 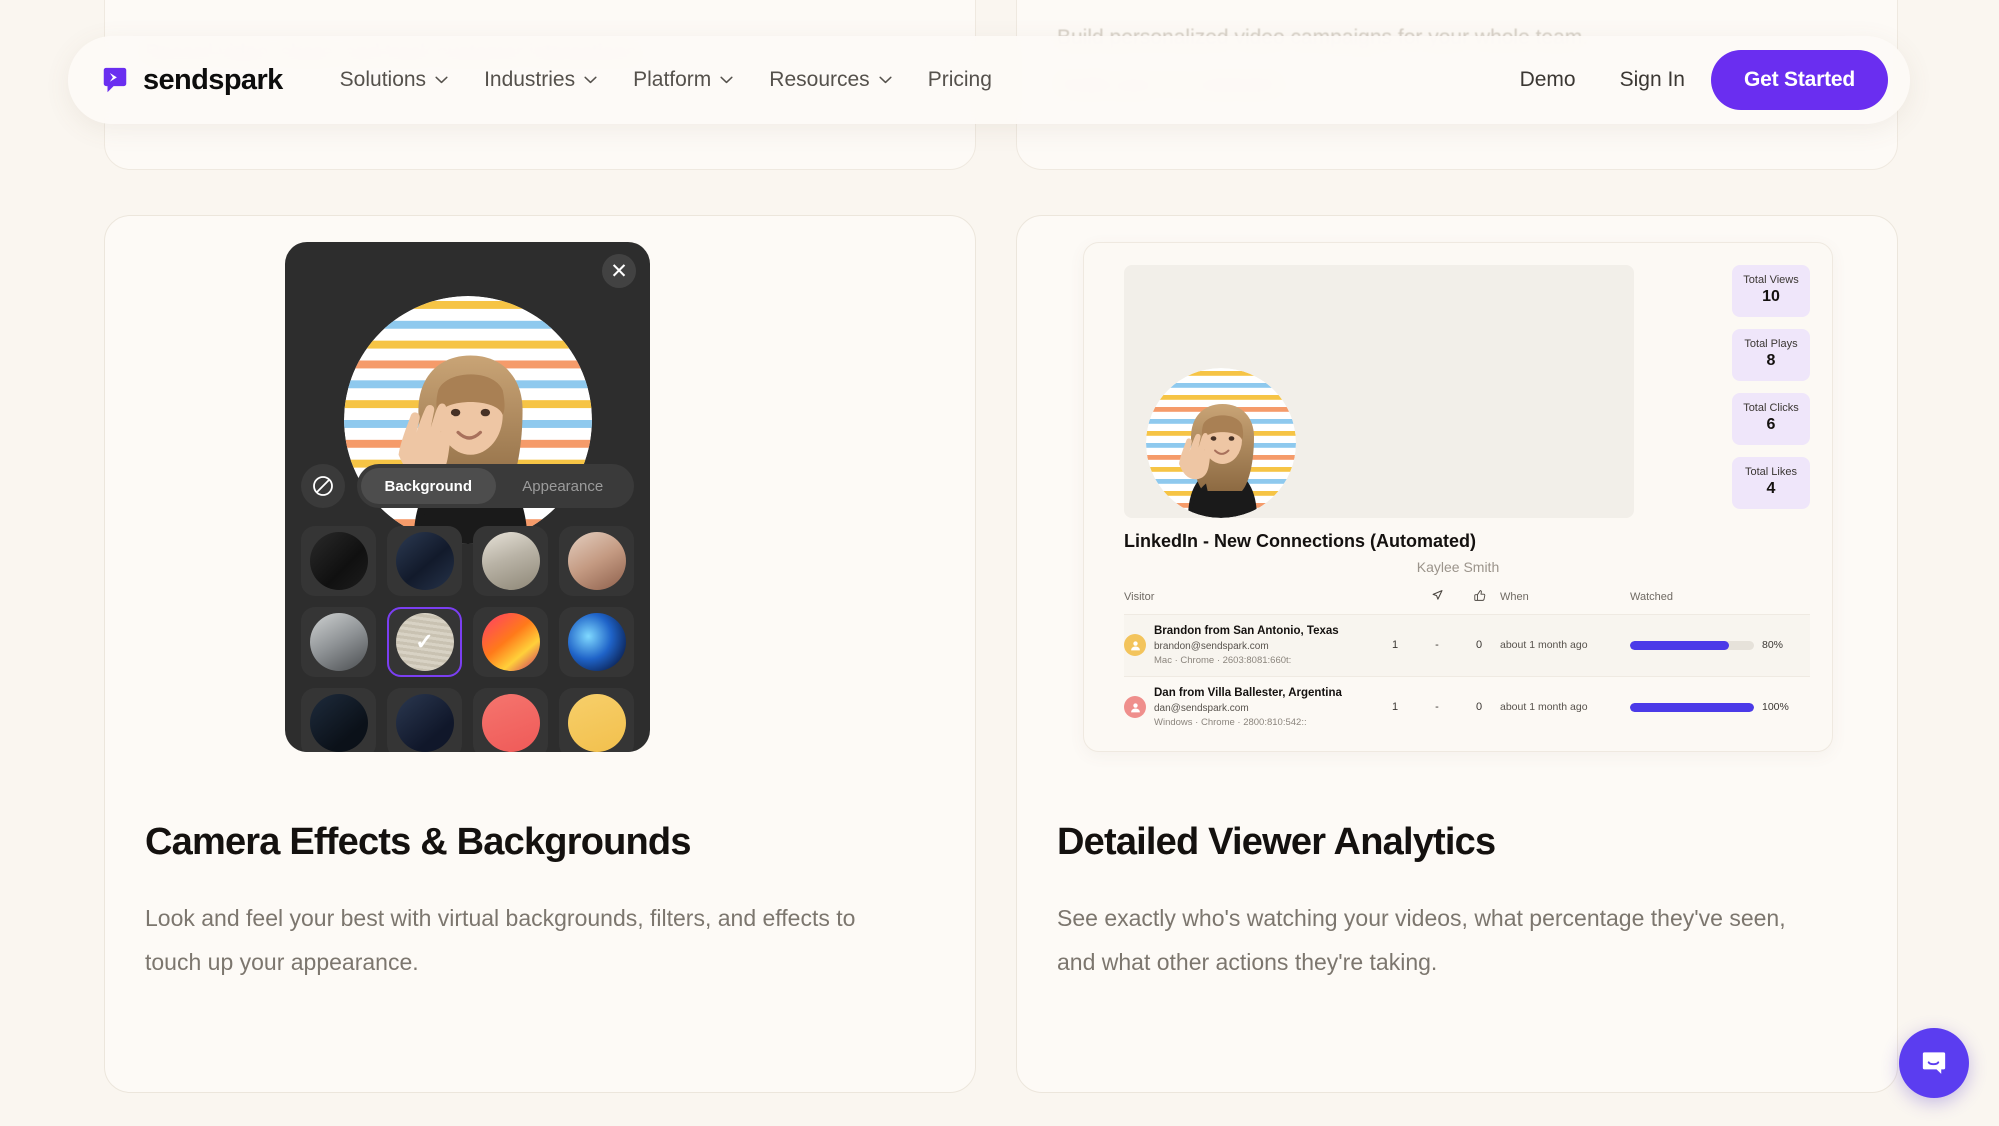 I want to click on close-icon: ✕, so click(x=619, y=271).